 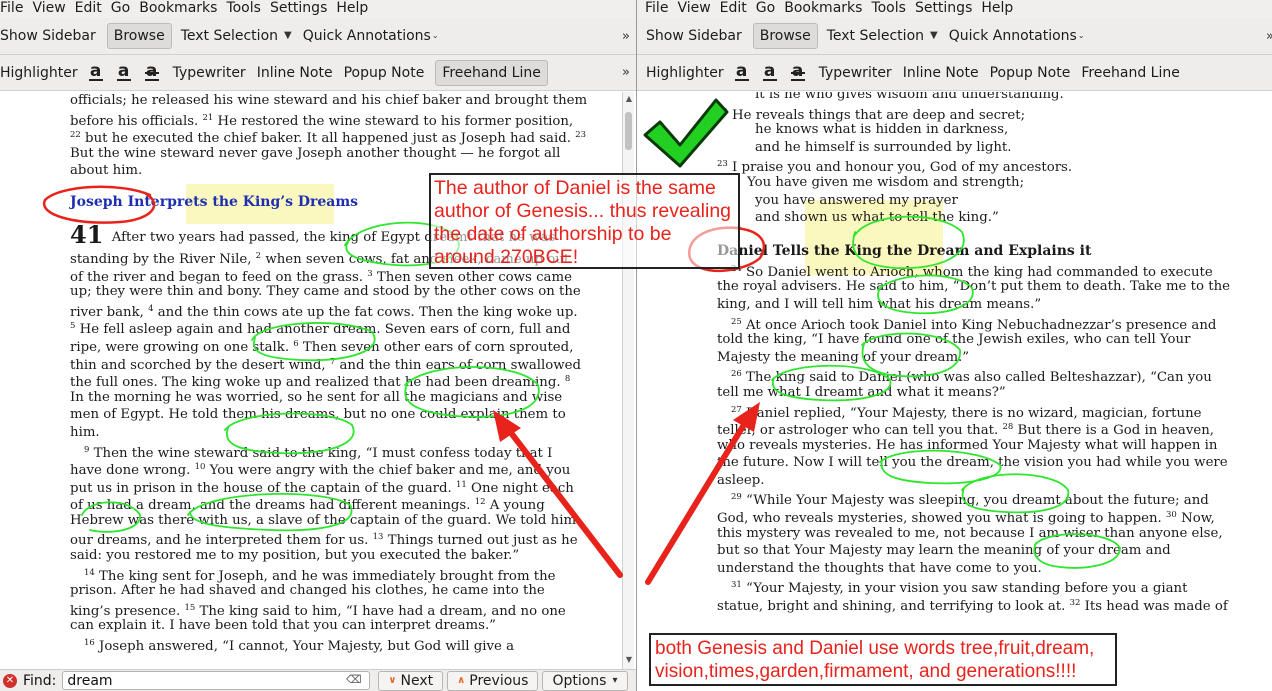 What do you see at coordinates (877, 218) in the screenshot?
I see `text-line: and shown us what to tell the king.”` at bounding box center [877, 218].